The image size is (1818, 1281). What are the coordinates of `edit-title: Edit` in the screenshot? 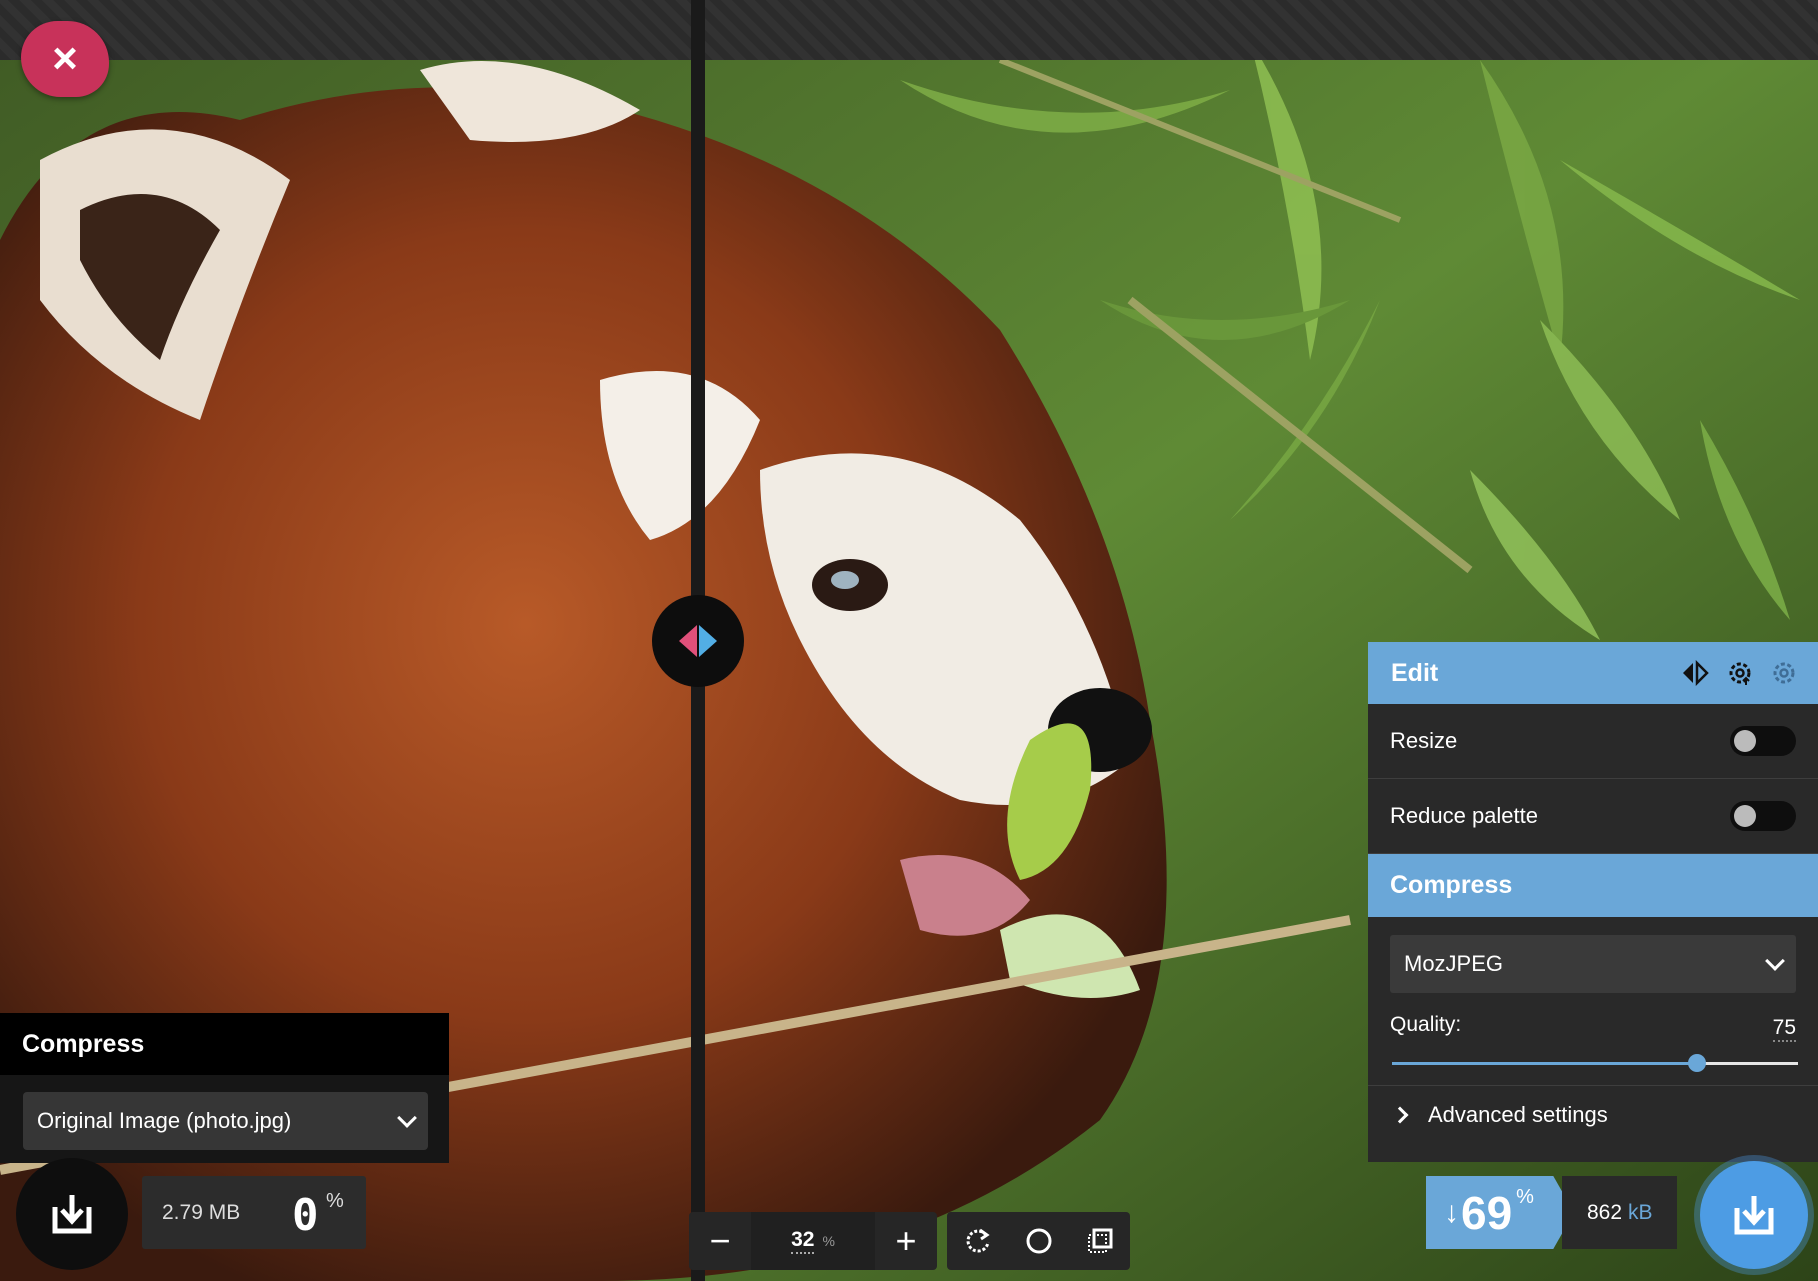 It's located at (1415, 672).